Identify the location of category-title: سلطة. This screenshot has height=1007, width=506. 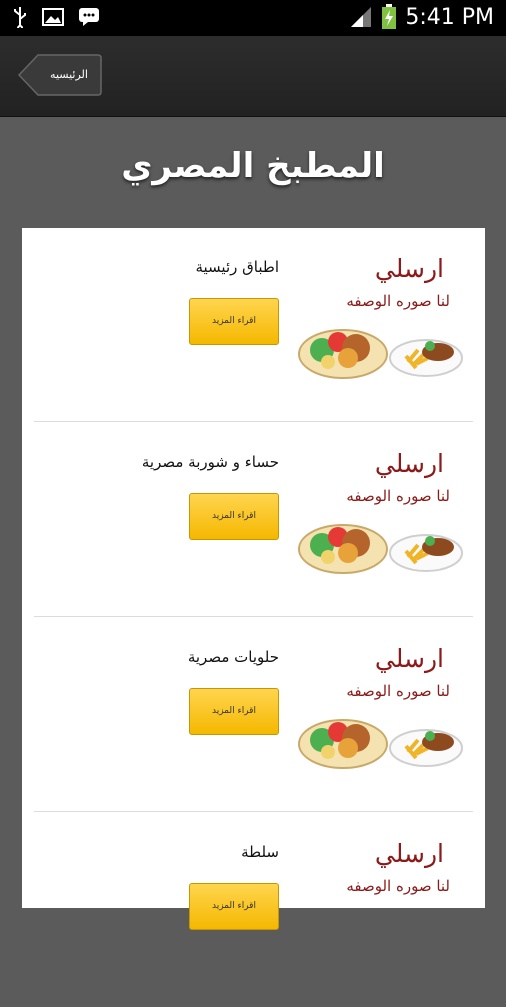
(260, 852).